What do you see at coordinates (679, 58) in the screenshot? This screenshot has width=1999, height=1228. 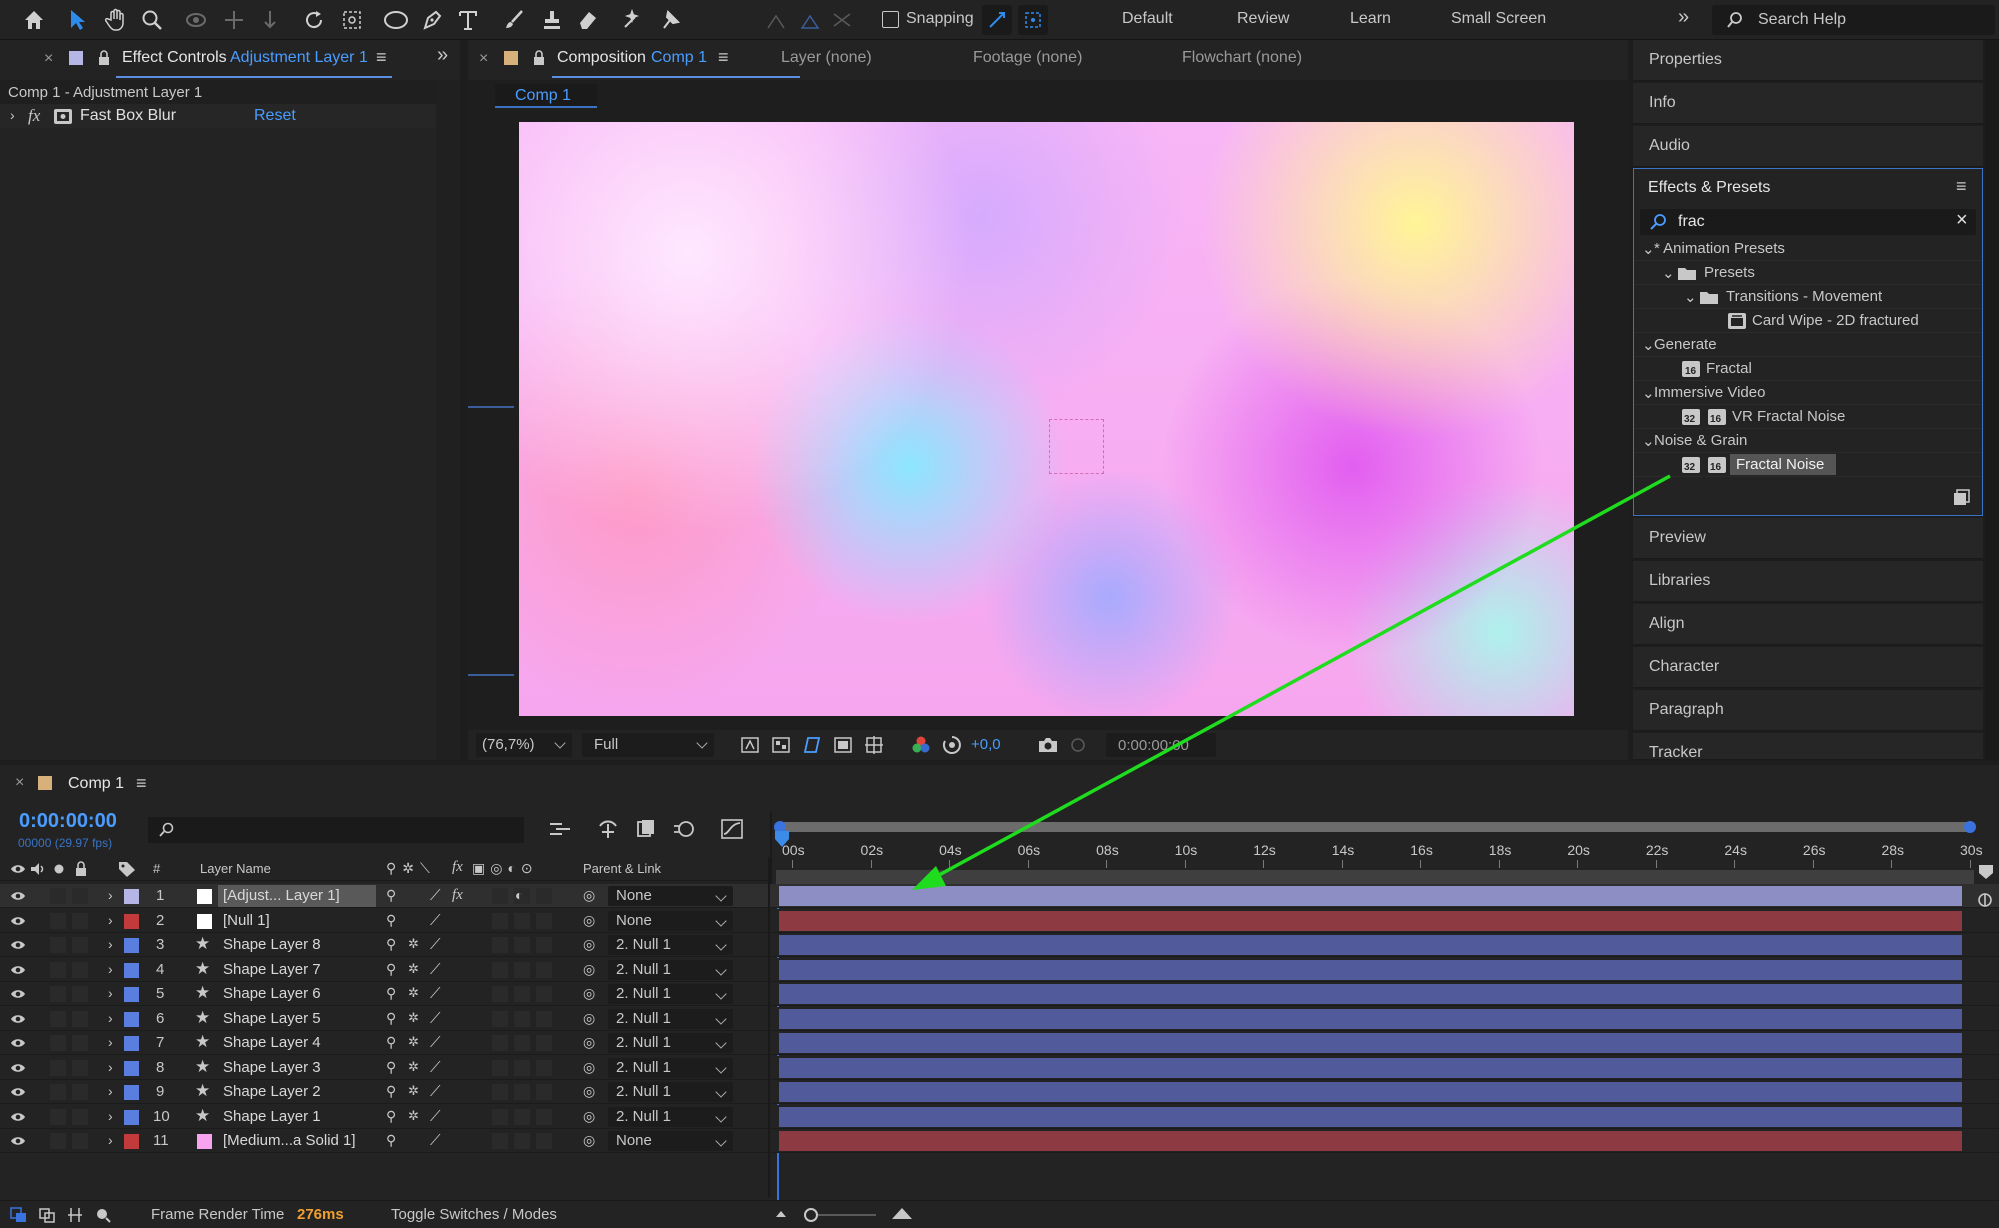 I see `composition-tab-target: Comp 1` at bounding box center [679, 58].